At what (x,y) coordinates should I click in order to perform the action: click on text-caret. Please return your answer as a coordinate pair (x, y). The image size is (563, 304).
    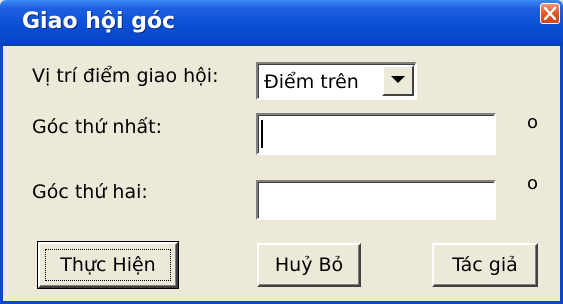
    Looking at the image, I should click on (262, 134).